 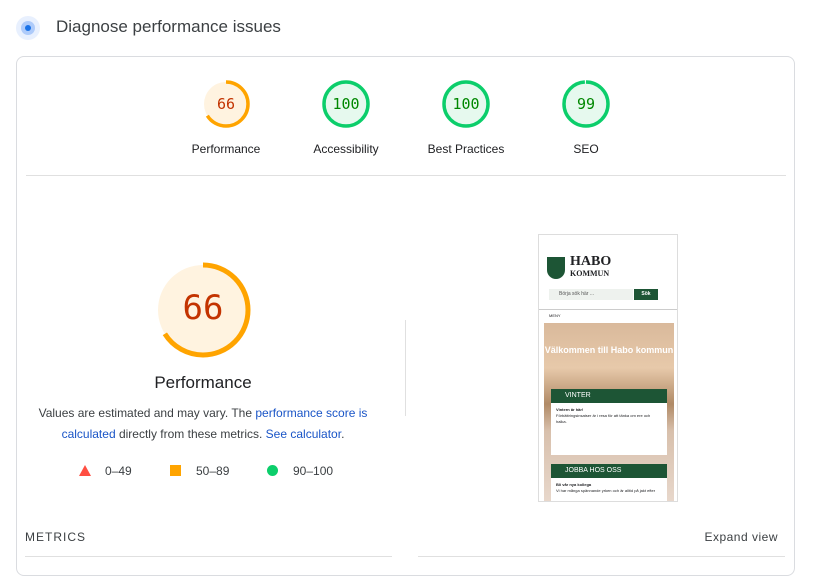 What do you see at coordinates (609, 396) in the screenshot?
I see `thumb-card1-title: VINTER` at bounding box center [609, 396].